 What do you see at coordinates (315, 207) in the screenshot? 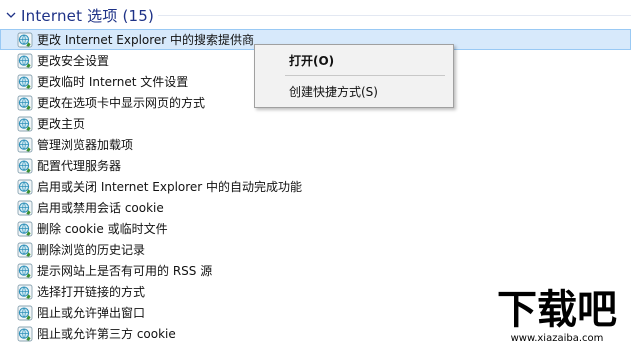
I see `list-item: 启用或禁用会话 cookie` at bounding box center [315, 207].